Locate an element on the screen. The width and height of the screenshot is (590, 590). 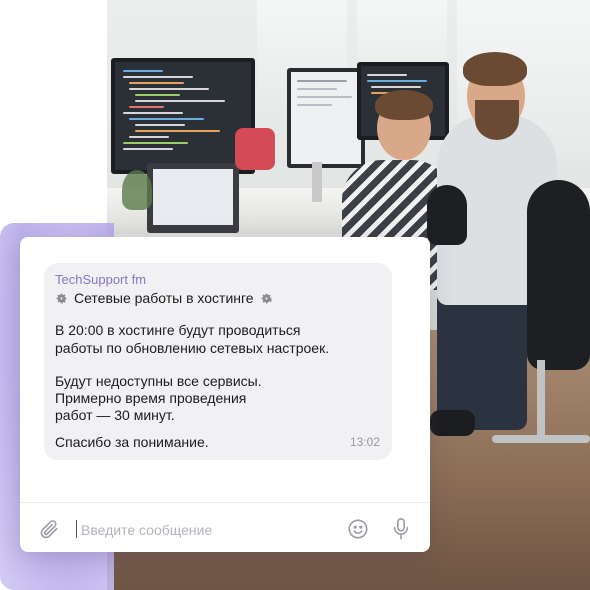
paperclip-icon is located at coordinates (49, 529).